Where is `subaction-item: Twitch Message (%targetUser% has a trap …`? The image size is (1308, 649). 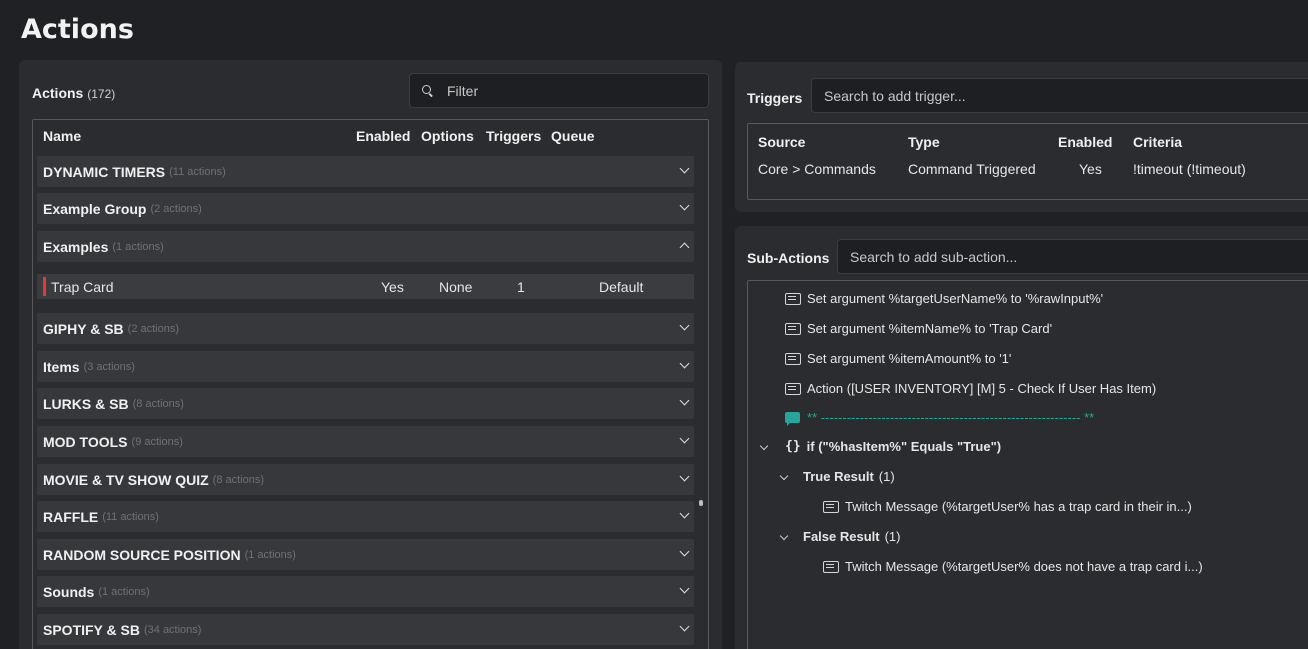 subaction-item: Twitch Message (%targetUser% has a trap … is located at coordinates (1007, 506).